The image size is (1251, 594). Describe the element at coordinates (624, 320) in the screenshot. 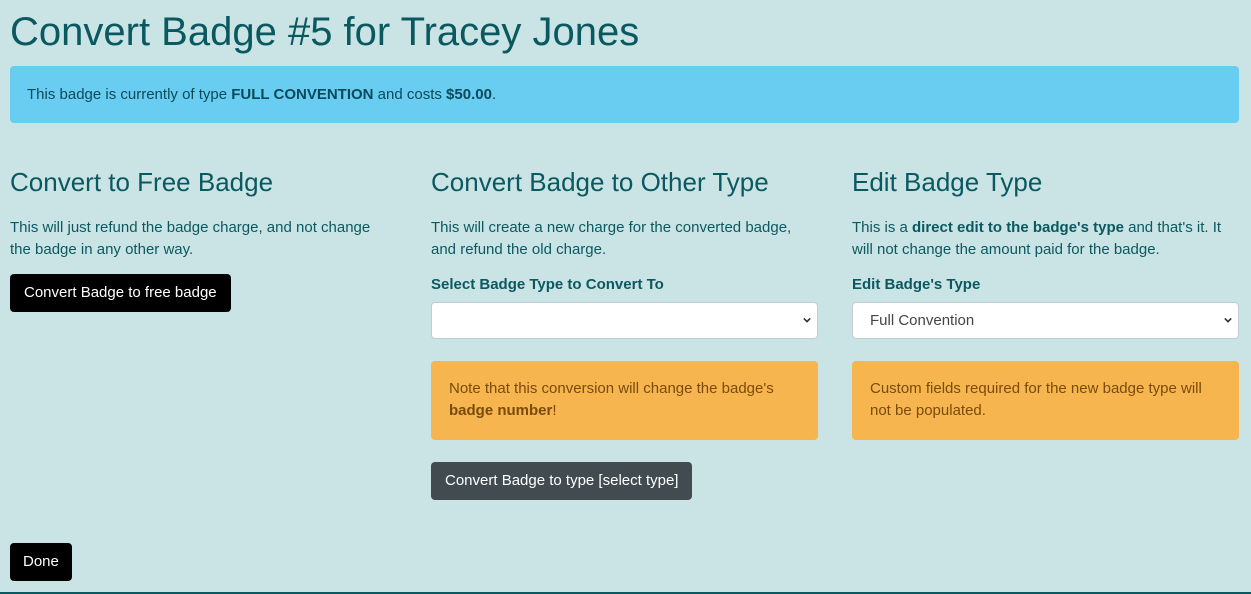

I see `convert-type-select` at that location.